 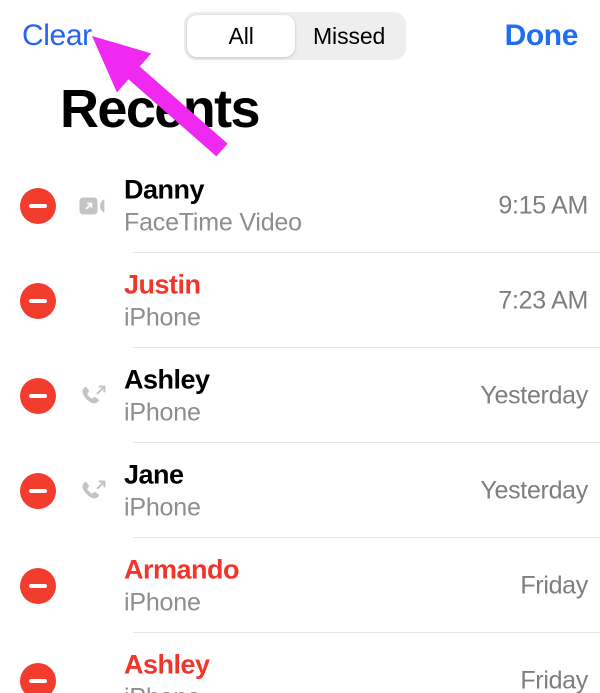 I want to click on video-outgoing-icon, so click(x=94, y=206).